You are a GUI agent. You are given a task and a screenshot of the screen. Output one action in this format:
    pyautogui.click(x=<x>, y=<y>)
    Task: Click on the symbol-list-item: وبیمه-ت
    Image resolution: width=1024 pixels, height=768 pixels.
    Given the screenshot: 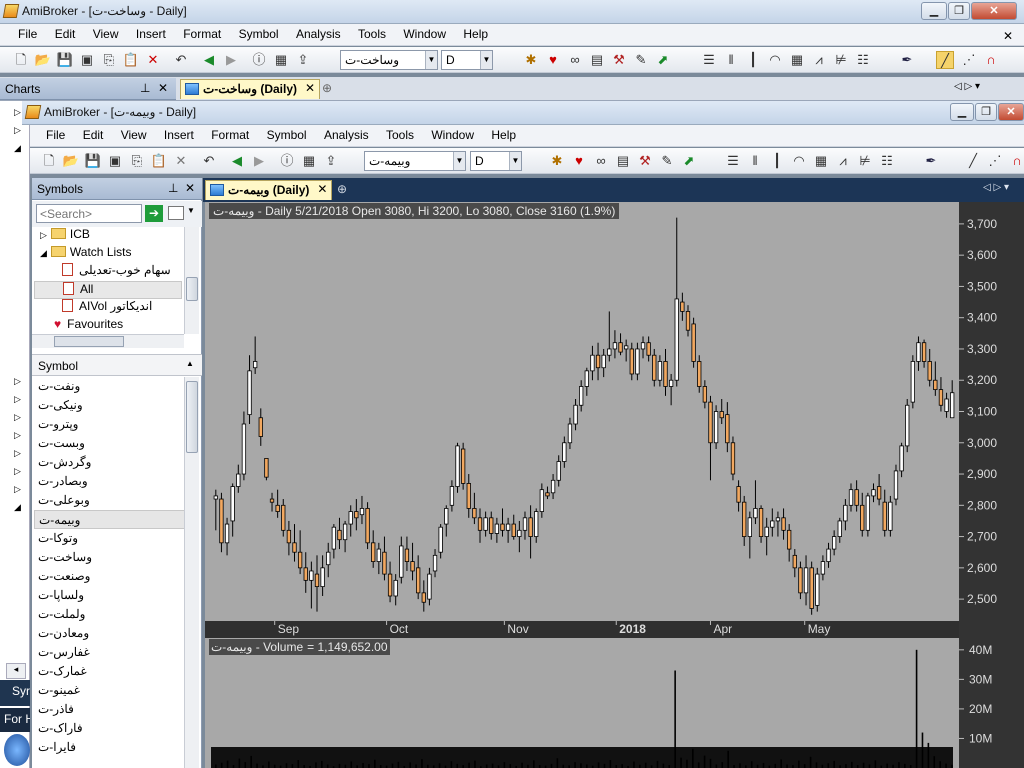 What is the action you would take?
    pyautogui.click(x=109, y=519)
    